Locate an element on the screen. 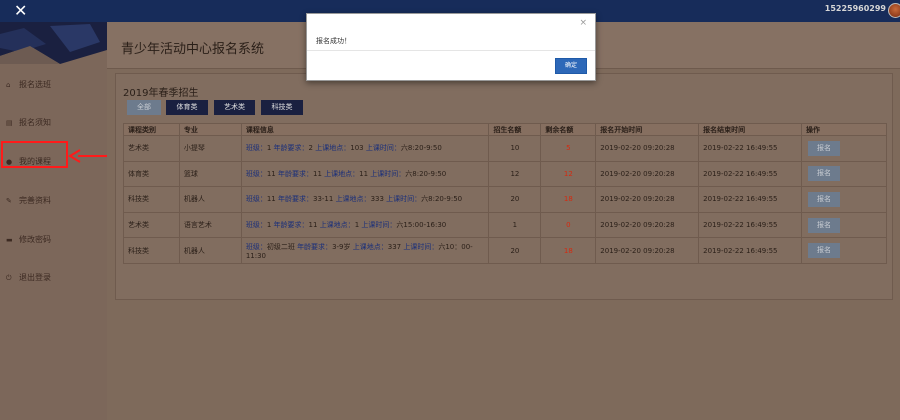 Image resolution: width=900 pixels, height=420 pixels. edit-icon: ✎ is located at coordinates (9, 201).